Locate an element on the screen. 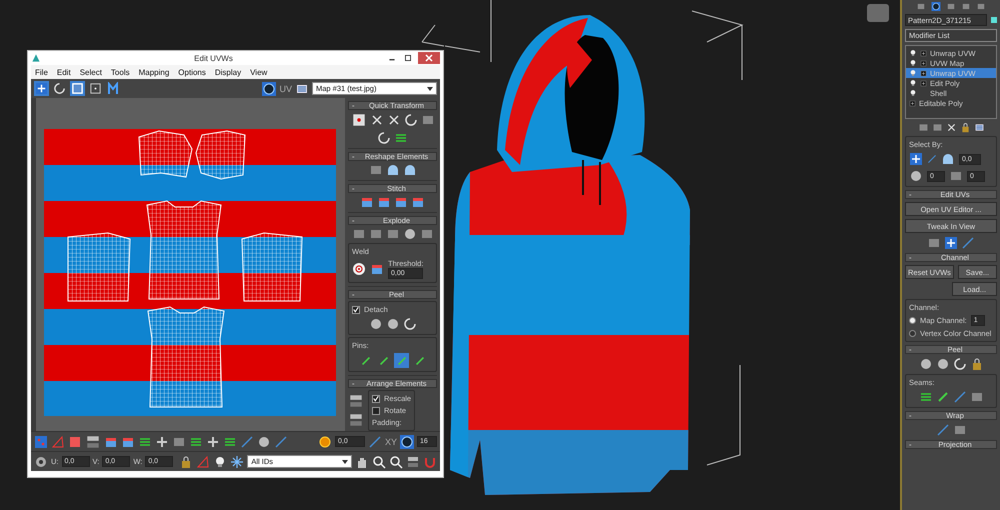 This screenshot has width=1000, height=510. edge-mode-icon is located at coordinates (58, 441).